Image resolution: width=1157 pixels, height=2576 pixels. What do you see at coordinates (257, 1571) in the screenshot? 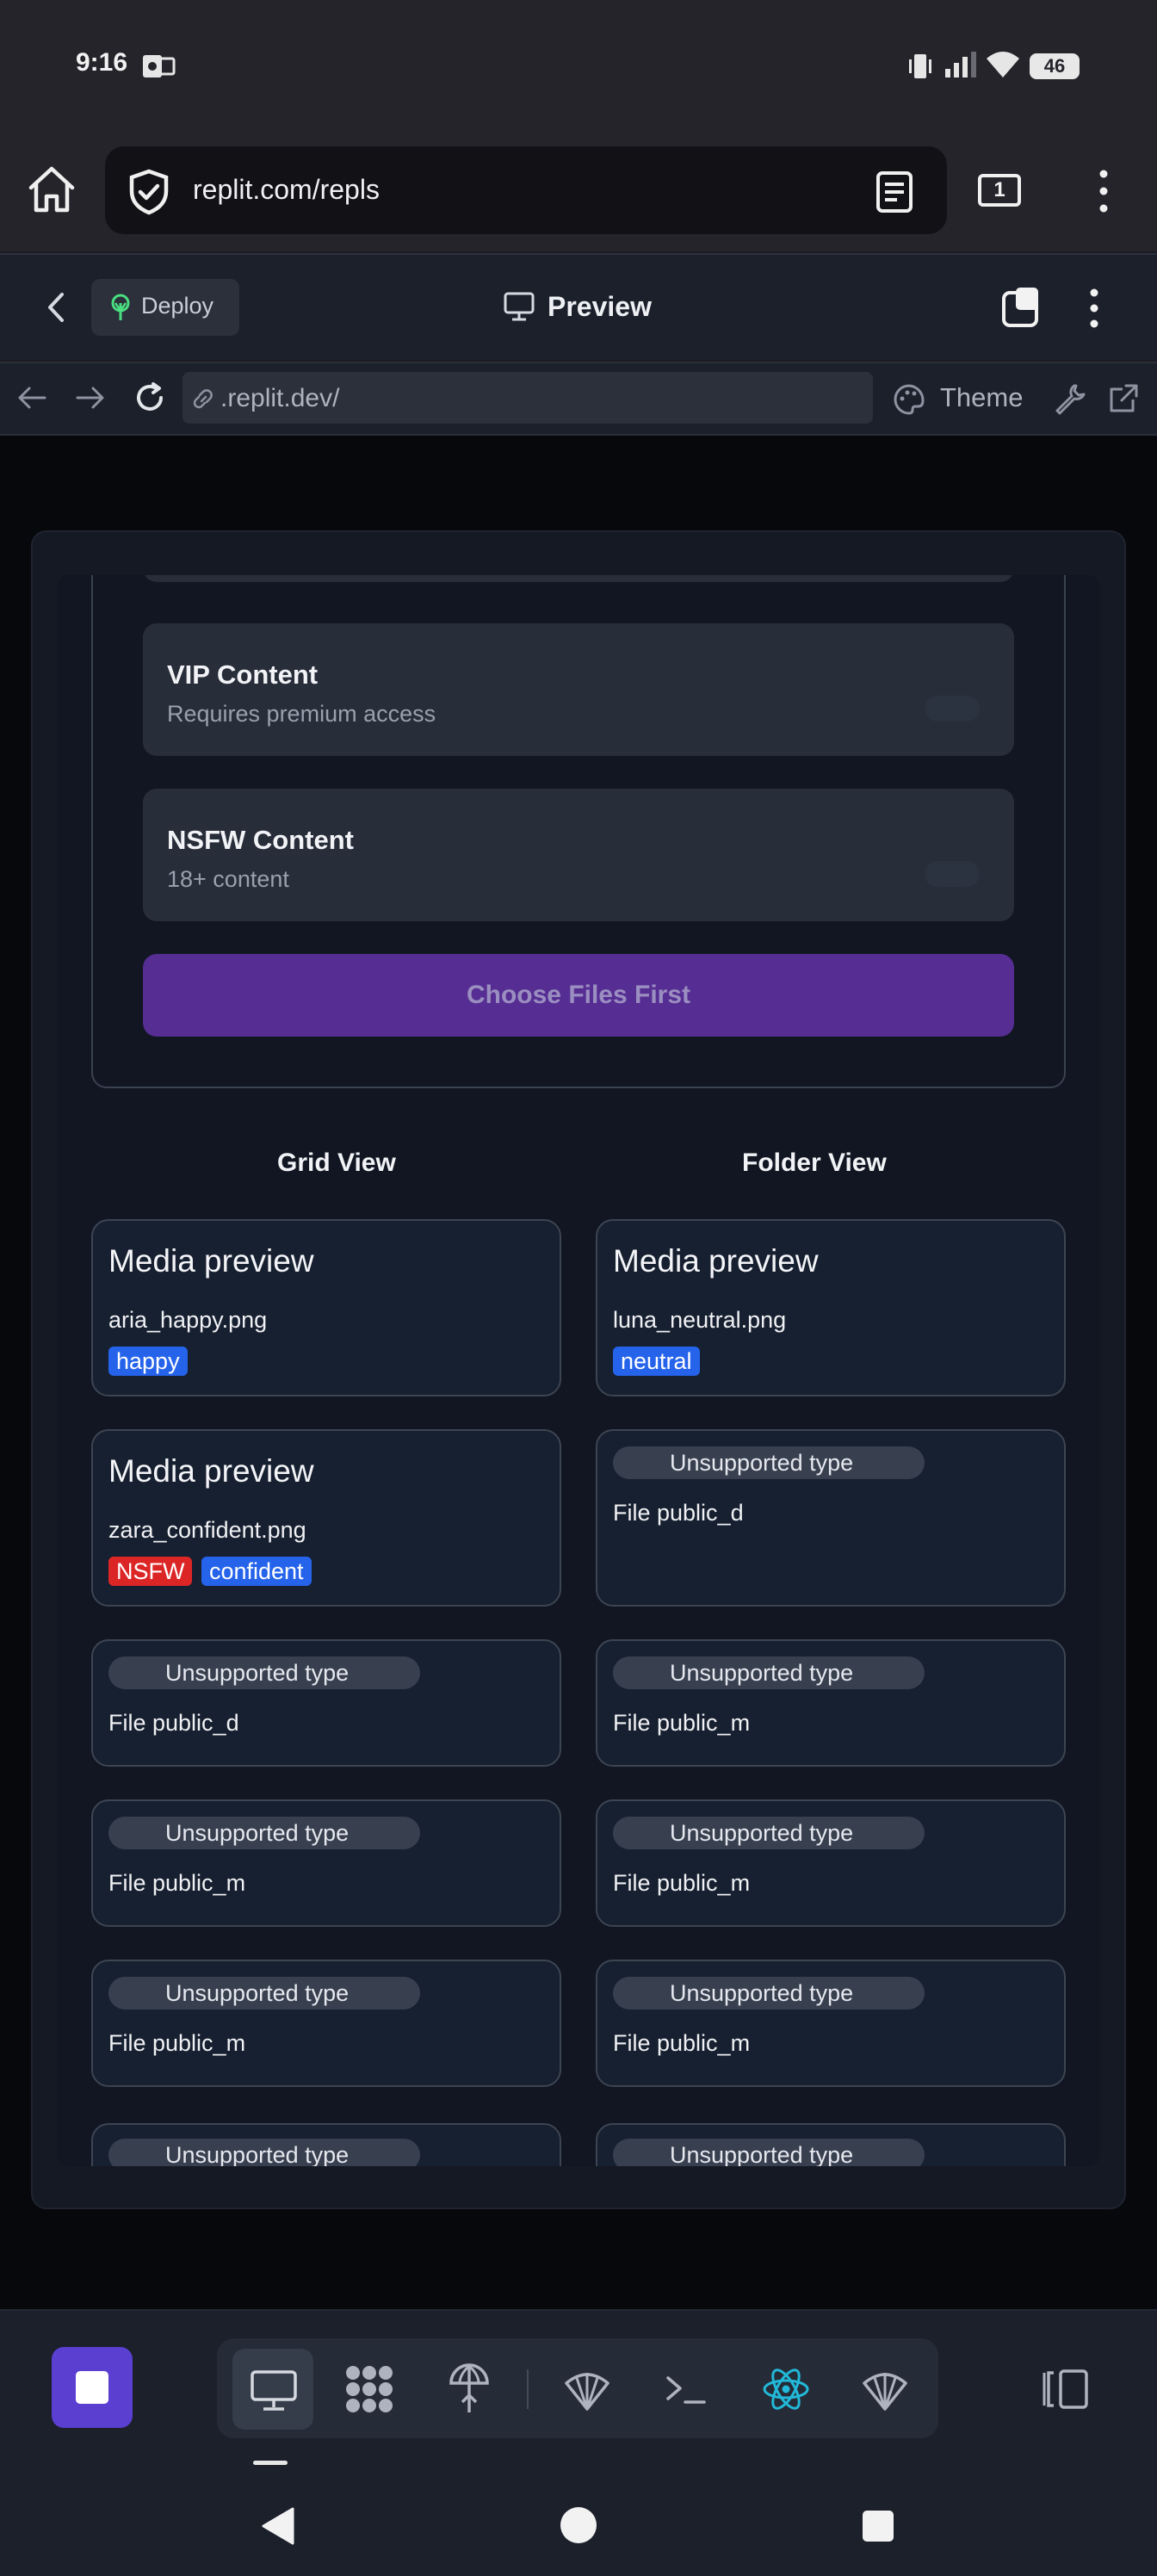
I see `tag-badge: confident` at bounding box center [257, 1571].